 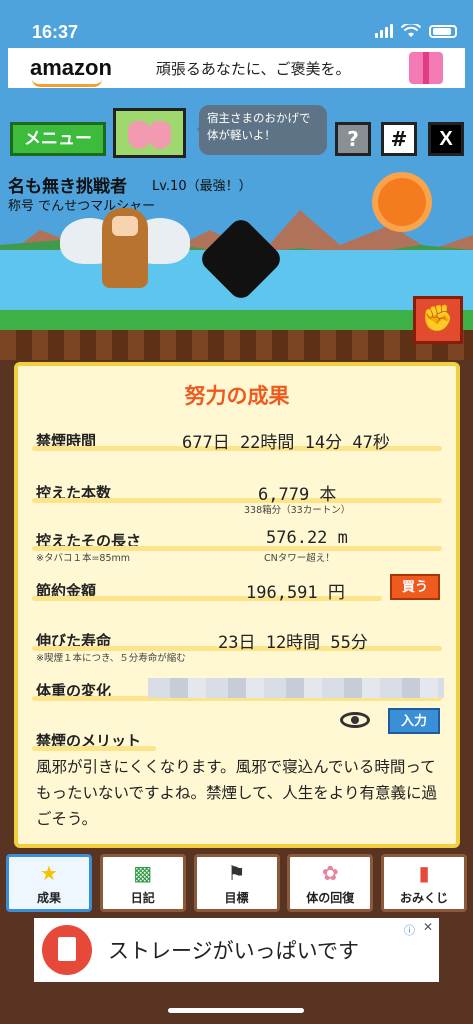 I want to click on tab-goal: ⚑ 目標, so click(x=236, y=883).